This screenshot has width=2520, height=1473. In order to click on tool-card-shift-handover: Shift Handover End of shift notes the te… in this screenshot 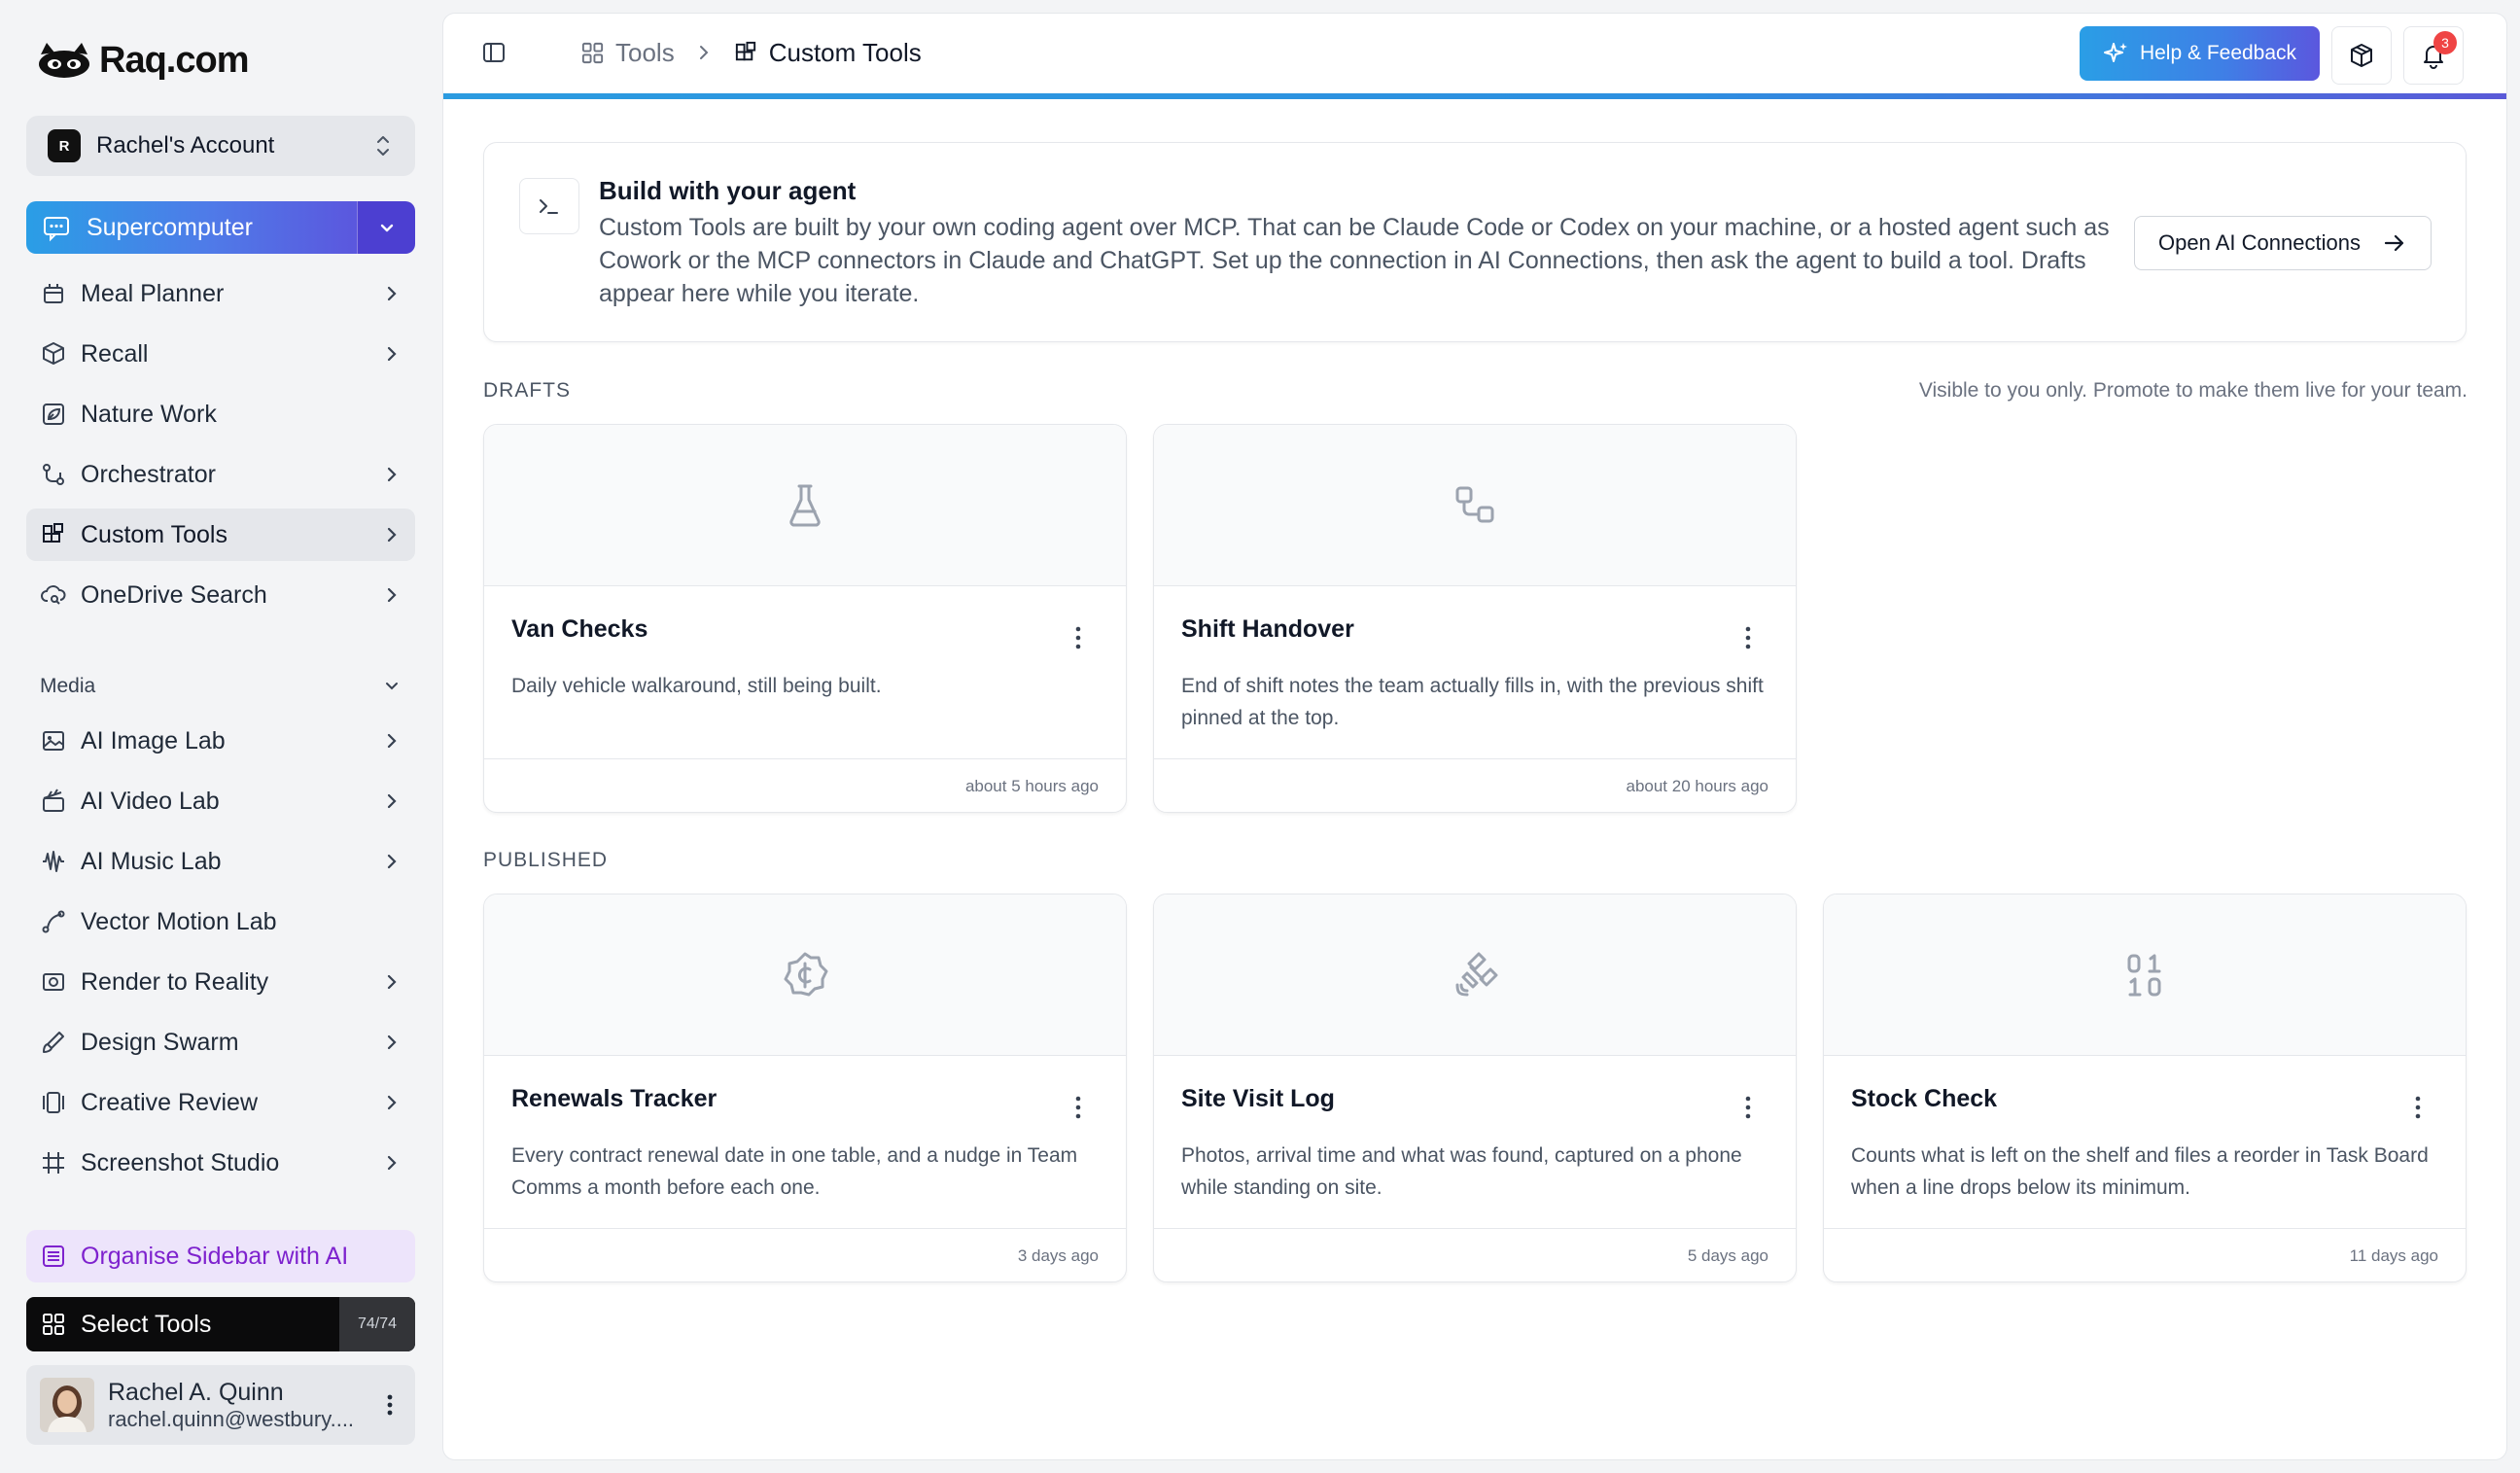, I will do `click(1475, 618)`.